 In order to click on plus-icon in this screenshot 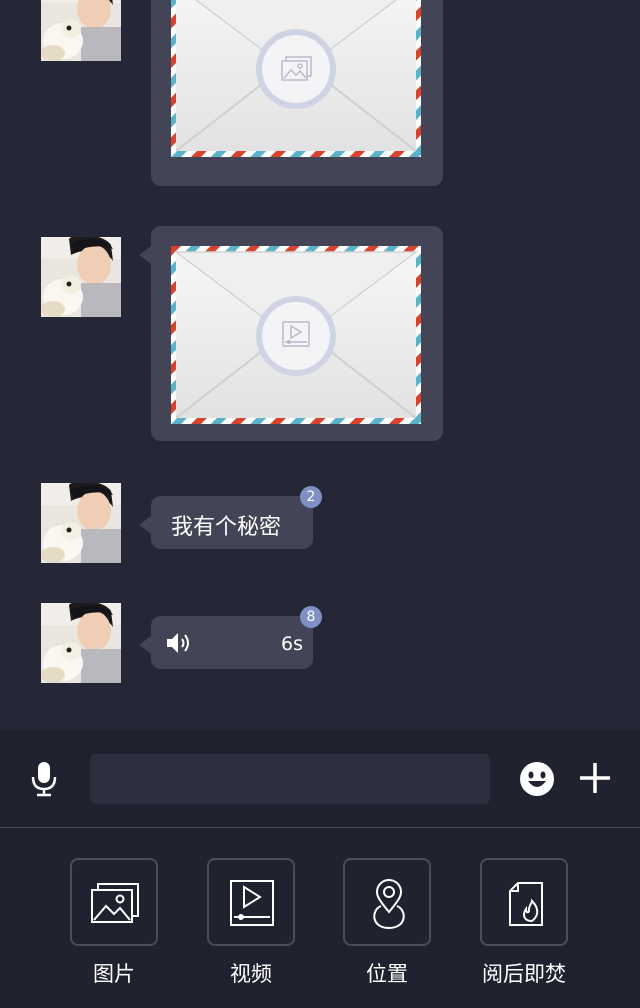, I will do `click(595, 778)`.